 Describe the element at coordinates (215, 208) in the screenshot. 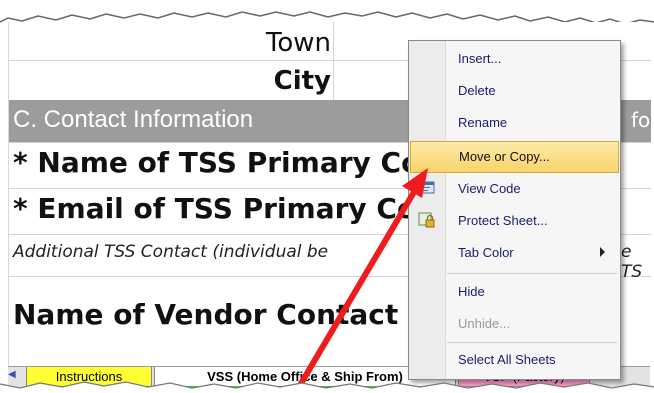

I see `primary-email-label: * Email of TSS Primary Co` at that location.